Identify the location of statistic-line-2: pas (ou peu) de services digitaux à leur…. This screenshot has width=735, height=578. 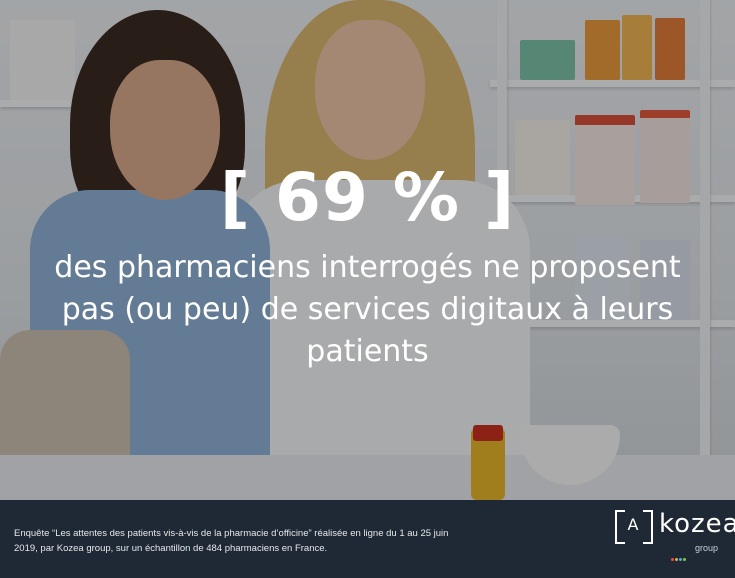
(367, 309).